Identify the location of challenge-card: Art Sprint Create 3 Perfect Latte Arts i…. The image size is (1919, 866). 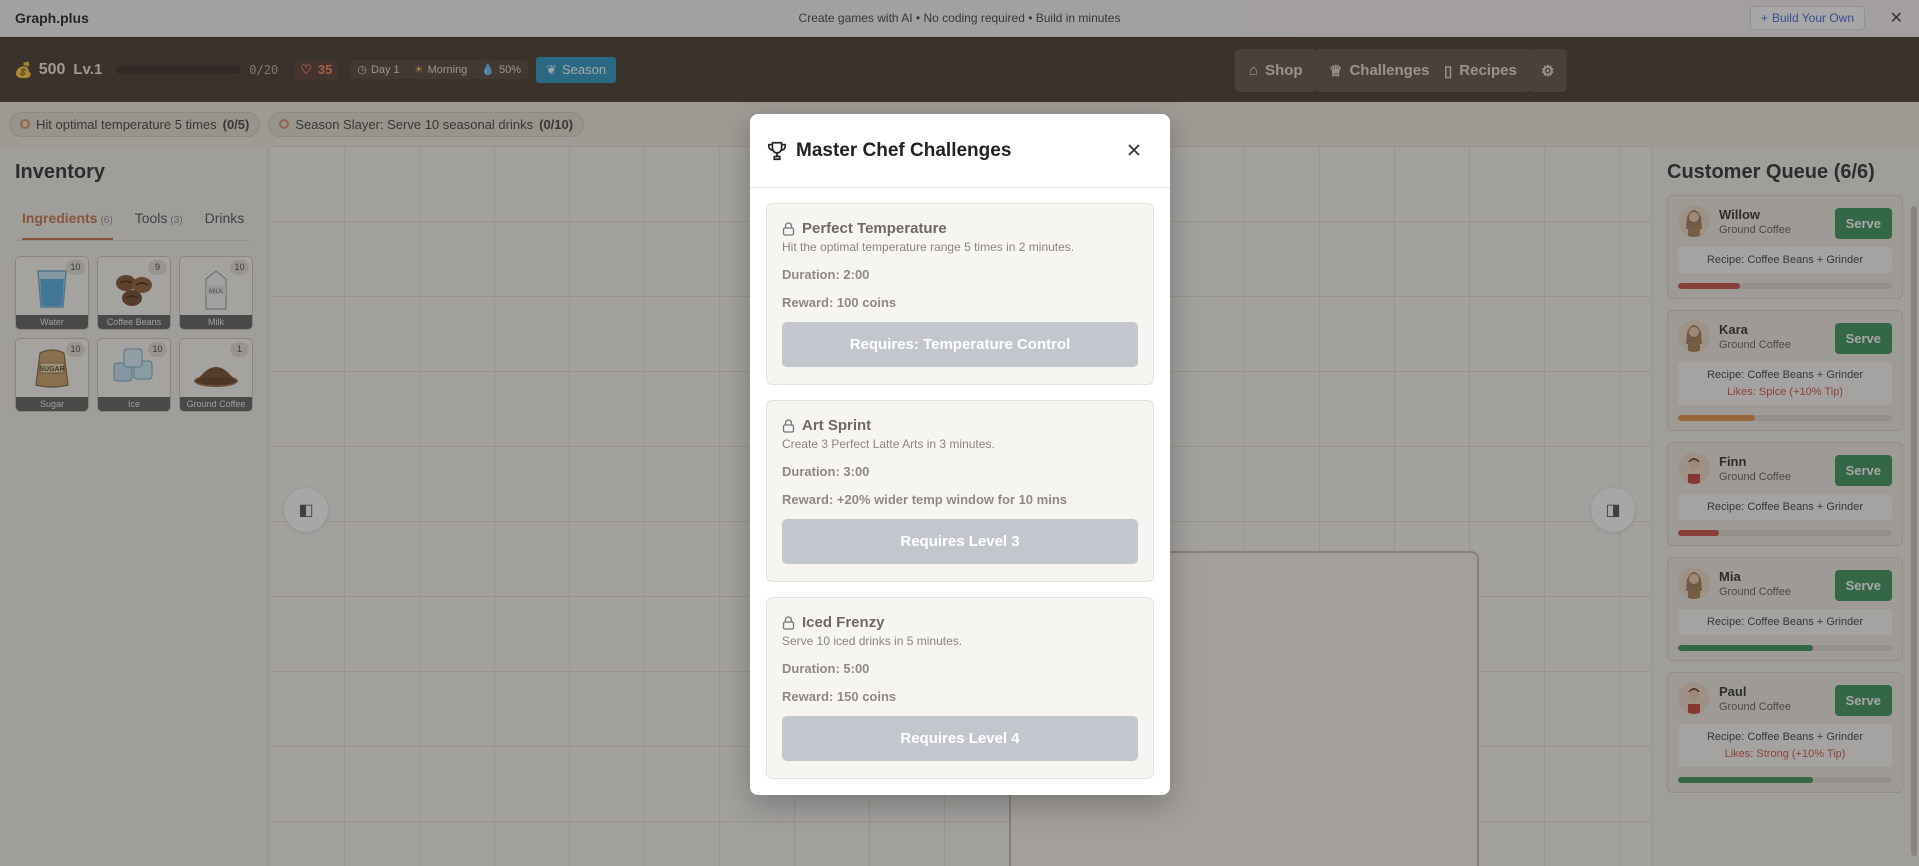
(960, 491).